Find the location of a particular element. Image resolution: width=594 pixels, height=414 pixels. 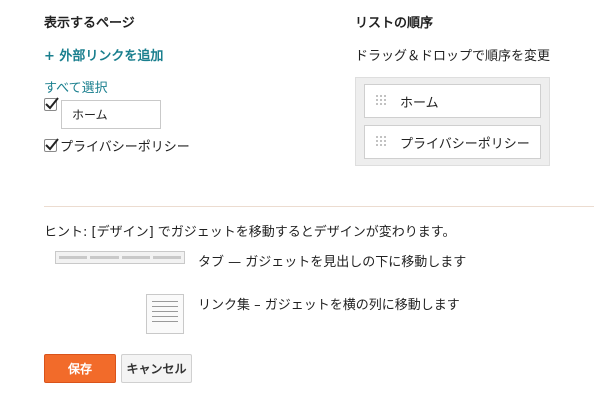

tab-option-text: タブ — ガジェットを見出しの下に移動します is located at coordinates (332, 262).